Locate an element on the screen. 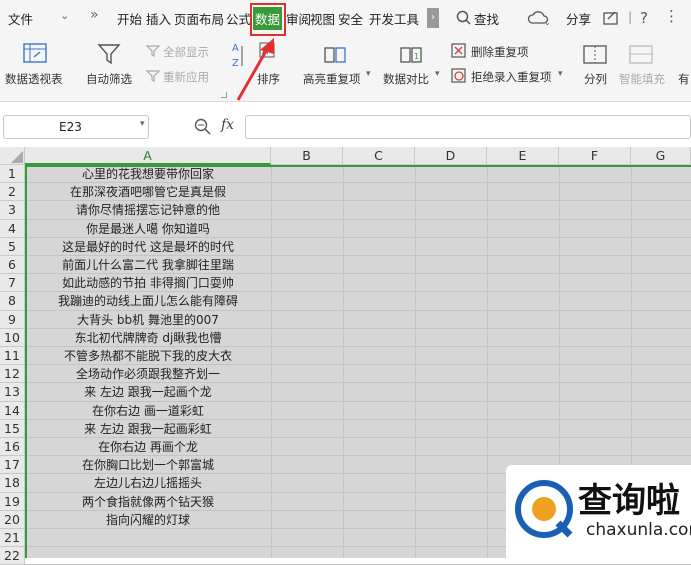 Image resolution: width=691 pixels, height=565 pixels. row-header: 1 is located at coordinates (12, 174).